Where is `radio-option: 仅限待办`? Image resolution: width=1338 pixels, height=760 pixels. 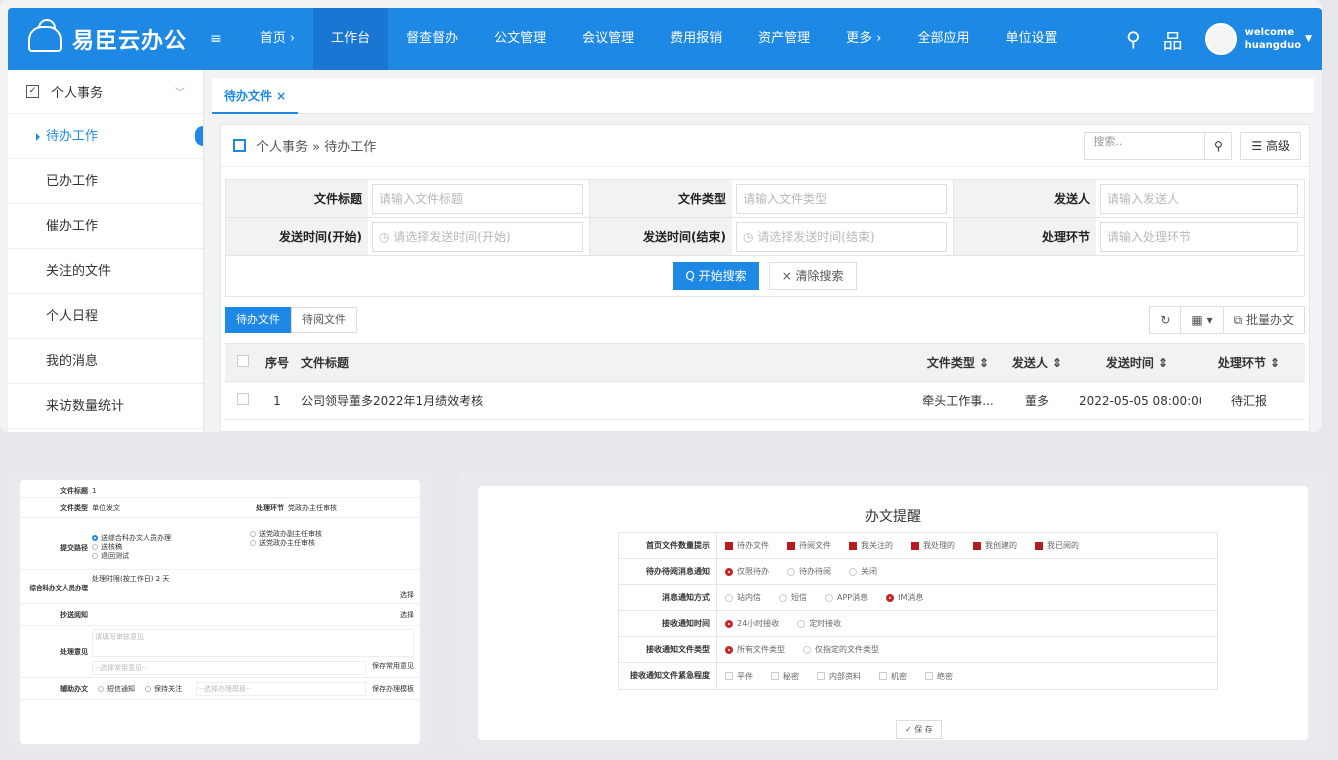
radio-option: 仅限待办 is located at coordinates (747, 571).